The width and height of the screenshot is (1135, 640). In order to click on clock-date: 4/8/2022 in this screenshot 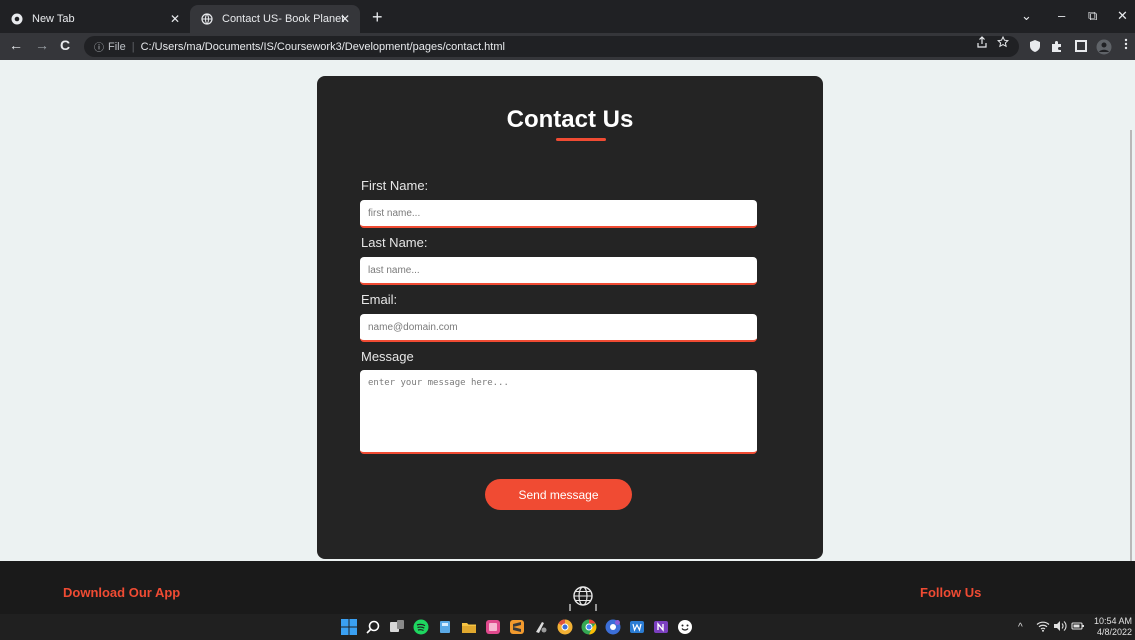, I will do `click(1114, 632)`.